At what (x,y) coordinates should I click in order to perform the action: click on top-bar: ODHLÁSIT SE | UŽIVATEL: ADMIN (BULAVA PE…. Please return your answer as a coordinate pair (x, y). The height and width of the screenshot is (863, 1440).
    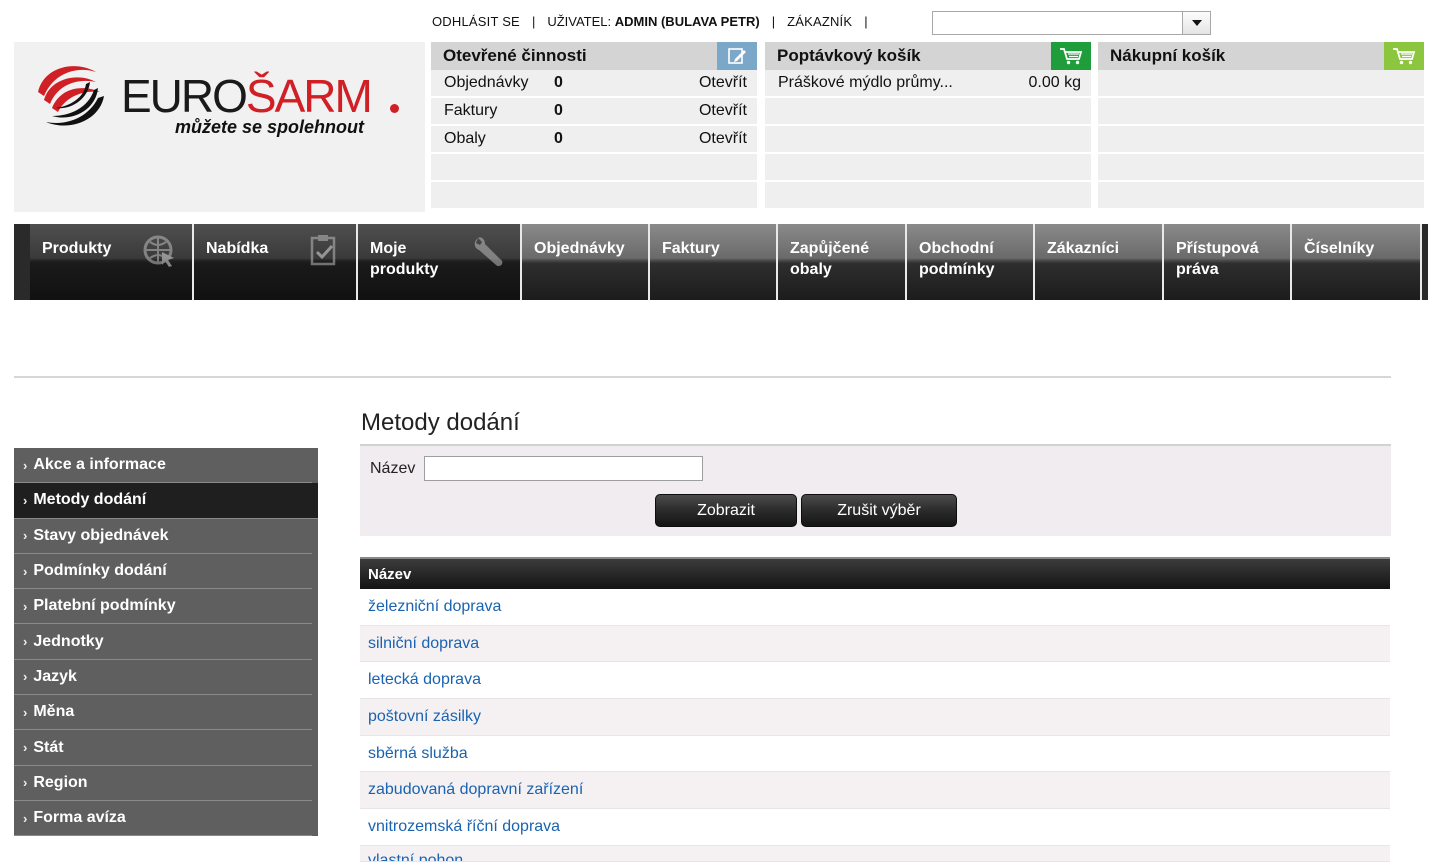
    Looking at the image, I should click on (656, 21).